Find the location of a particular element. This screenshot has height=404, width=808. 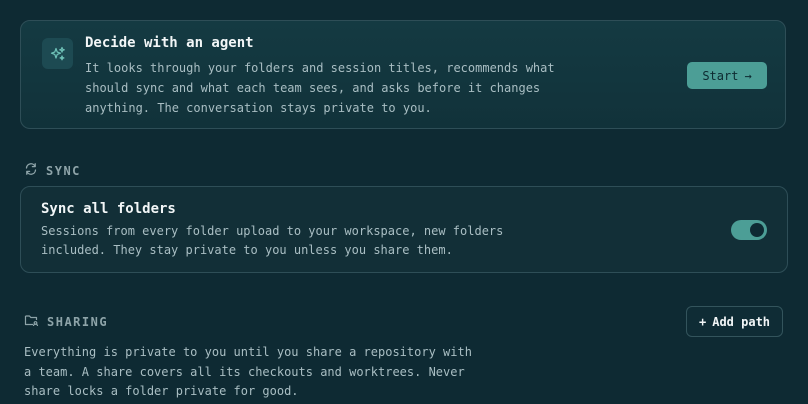

start-button: Start → is located at coordinates (727, 75).